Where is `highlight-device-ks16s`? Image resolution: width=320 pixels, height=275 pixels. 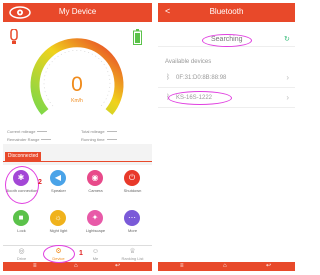 highlight-device-ks16s is located at coordinates (200, 98).